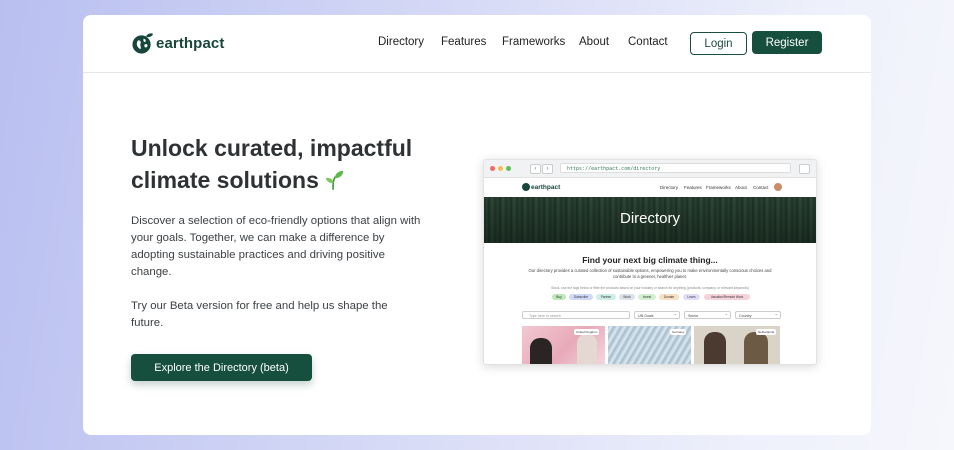 The width and height of the screenshot is (954, 450). I want to click on preview-filter-select: Sector, so click(707, 314).